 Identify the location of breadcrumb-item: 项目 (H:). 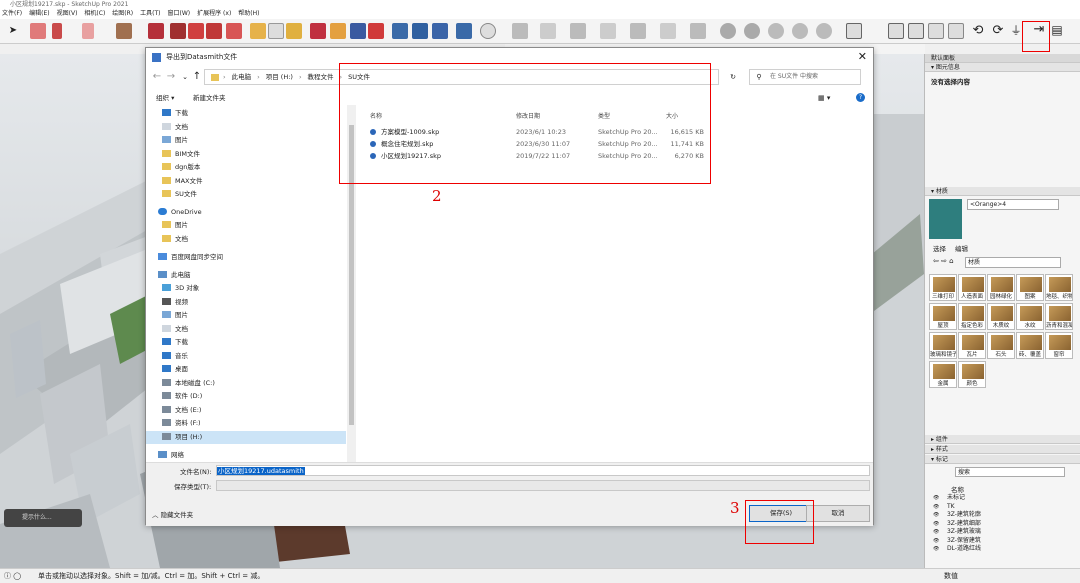
(279, 77).